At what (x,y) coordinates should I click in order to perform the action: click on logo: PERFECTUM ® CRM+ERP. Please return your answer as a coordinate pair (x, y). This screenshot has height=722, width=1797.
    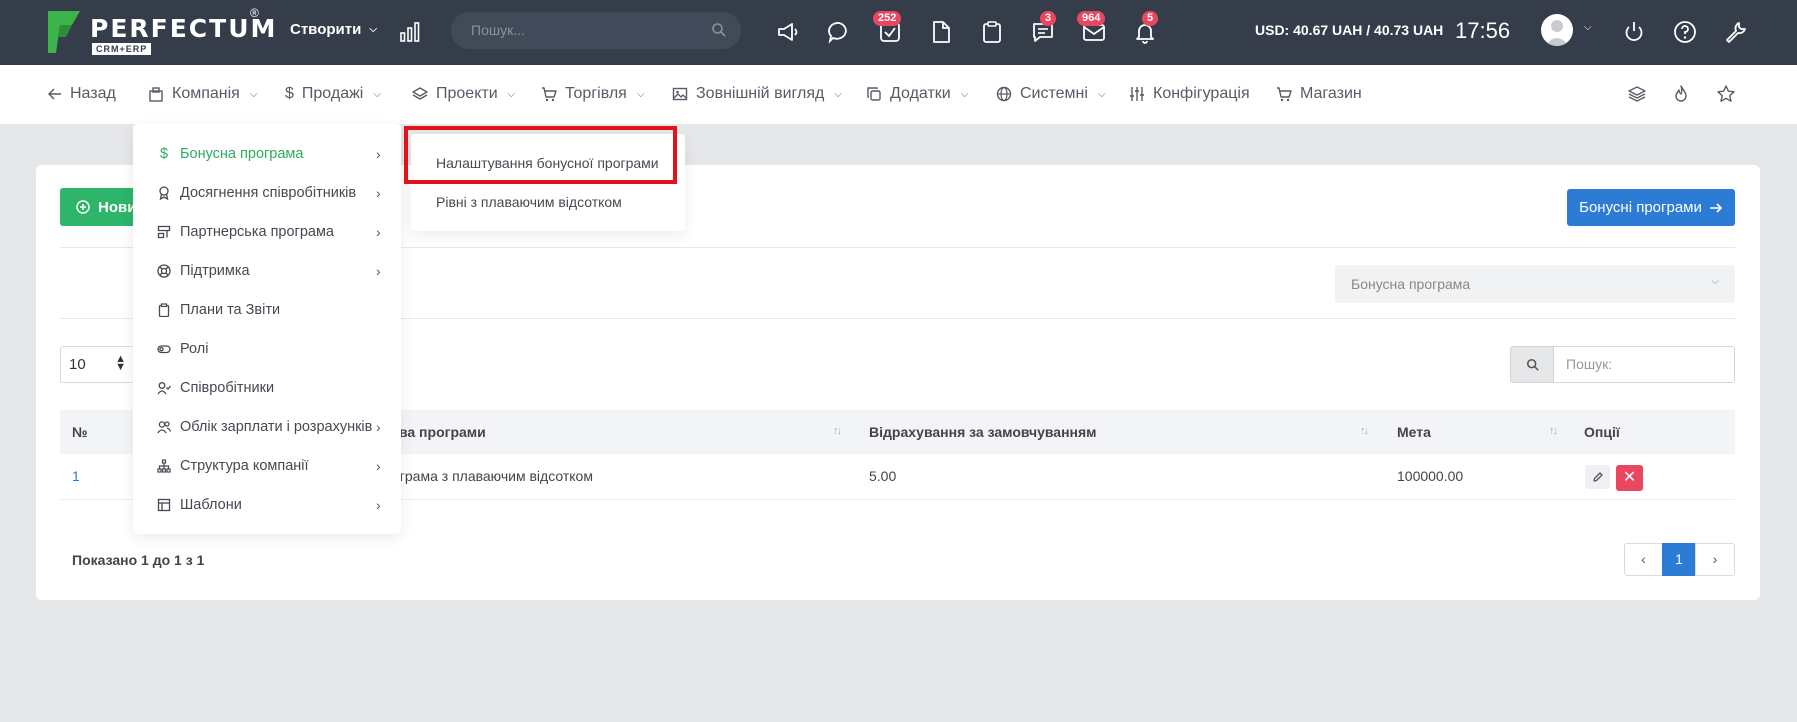
    Looking at the image, I should click on (160, 31).